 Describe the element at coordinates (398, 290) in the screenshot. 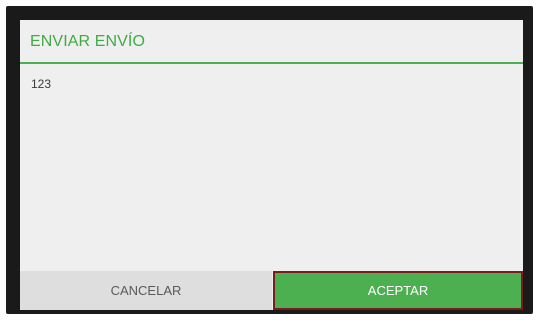

I see `accept-button: ACEPTAR` at that location.